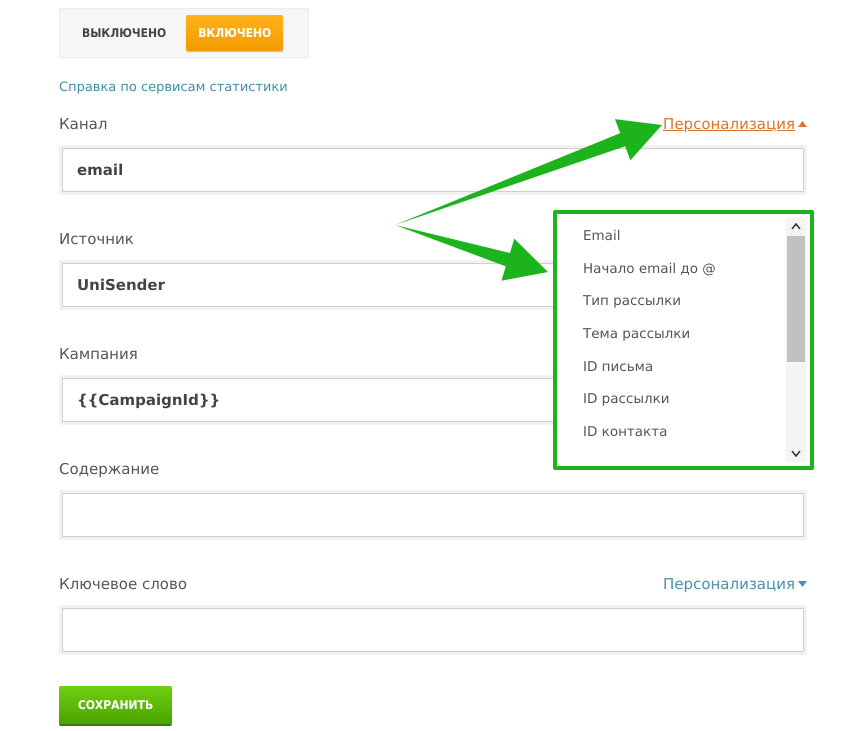 This screenshot has height=731, width=866. I want to click on scrollbar, so click(796, 340).